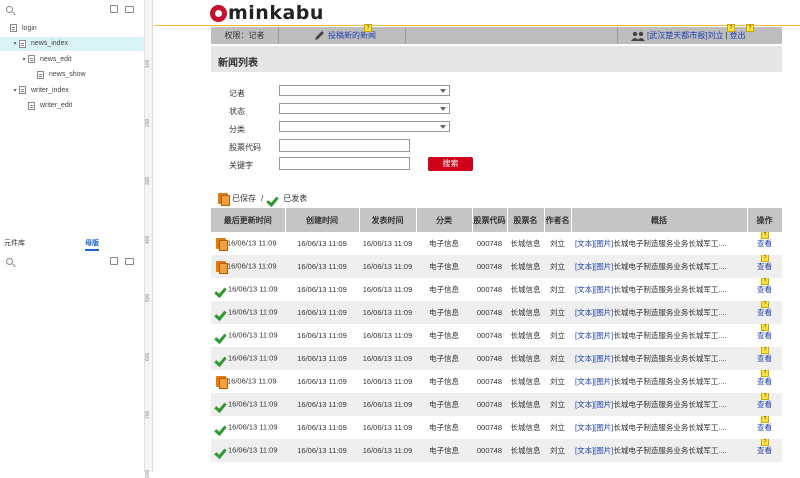 This screenshot has height=478, width=800. What do you see at coordinates (72, 243) in the screenshot?
I see `library-tabs: 元件库 母版` at bounding box center [72, 243].